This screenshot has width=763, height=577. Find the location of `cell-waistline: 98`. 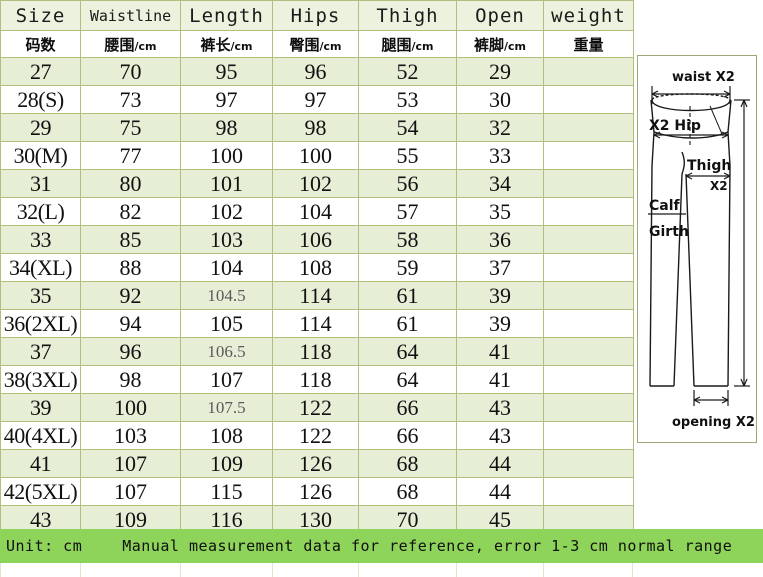

cell-waistline: 98 is located at coordinates (130, 379).